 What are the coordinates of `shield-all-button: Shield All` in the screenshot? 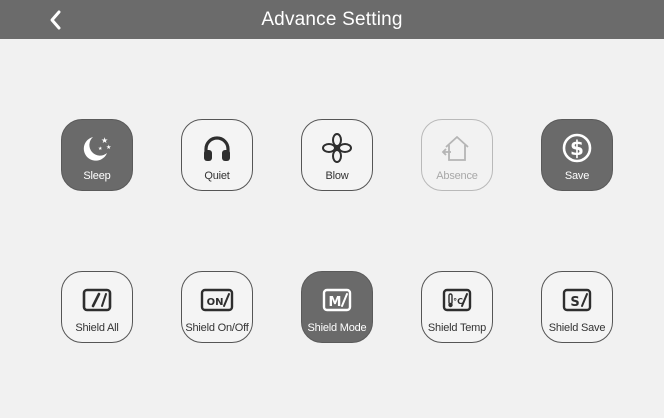 It's located at (97, 307).